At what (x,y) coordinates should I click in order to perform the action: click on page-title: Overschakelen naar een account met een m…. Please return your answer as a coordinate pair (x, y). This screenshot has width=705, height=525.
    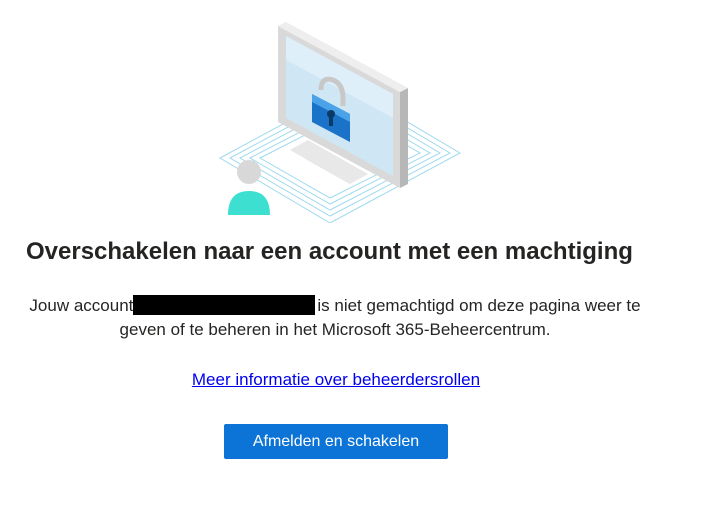
    Looking at the image, I should click on (329, 251).